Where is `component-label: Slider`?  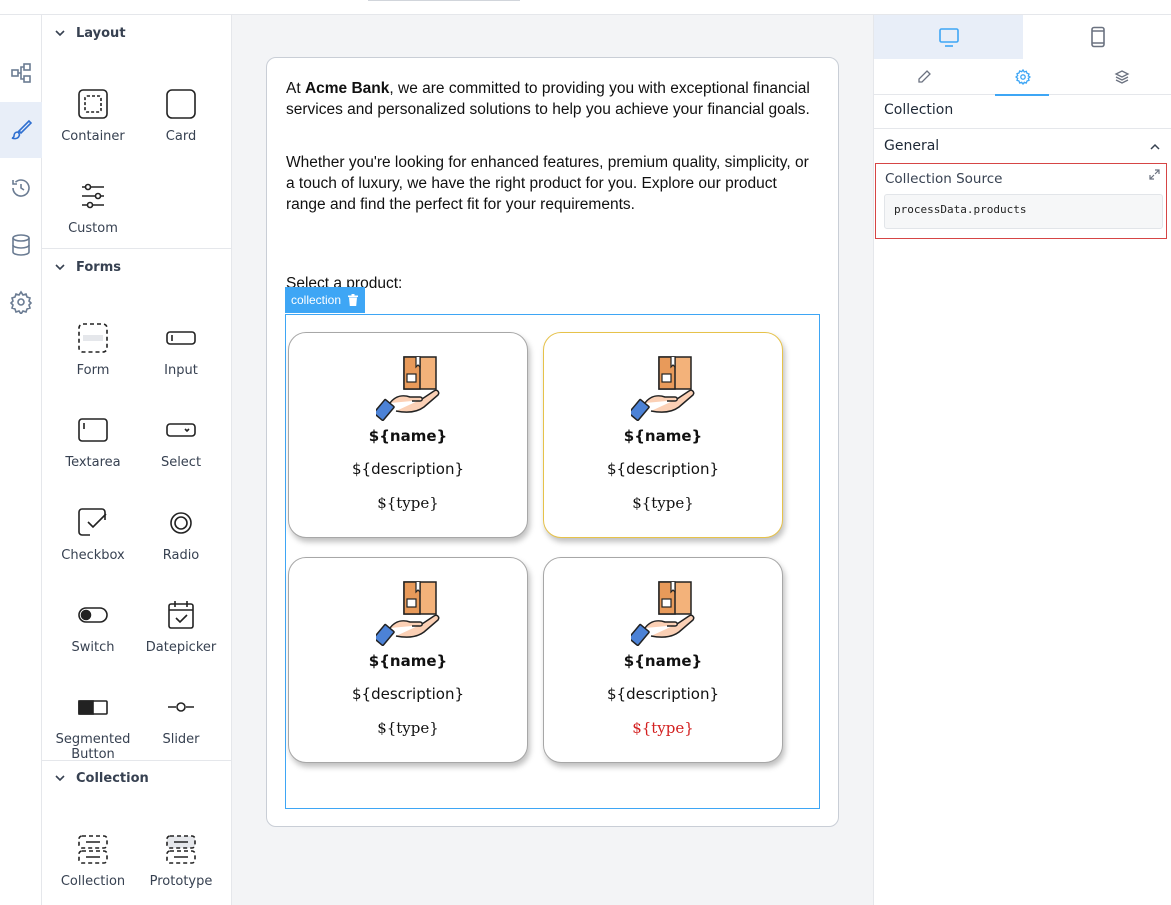 component-label: Slider is located at coordinates (181, 739).